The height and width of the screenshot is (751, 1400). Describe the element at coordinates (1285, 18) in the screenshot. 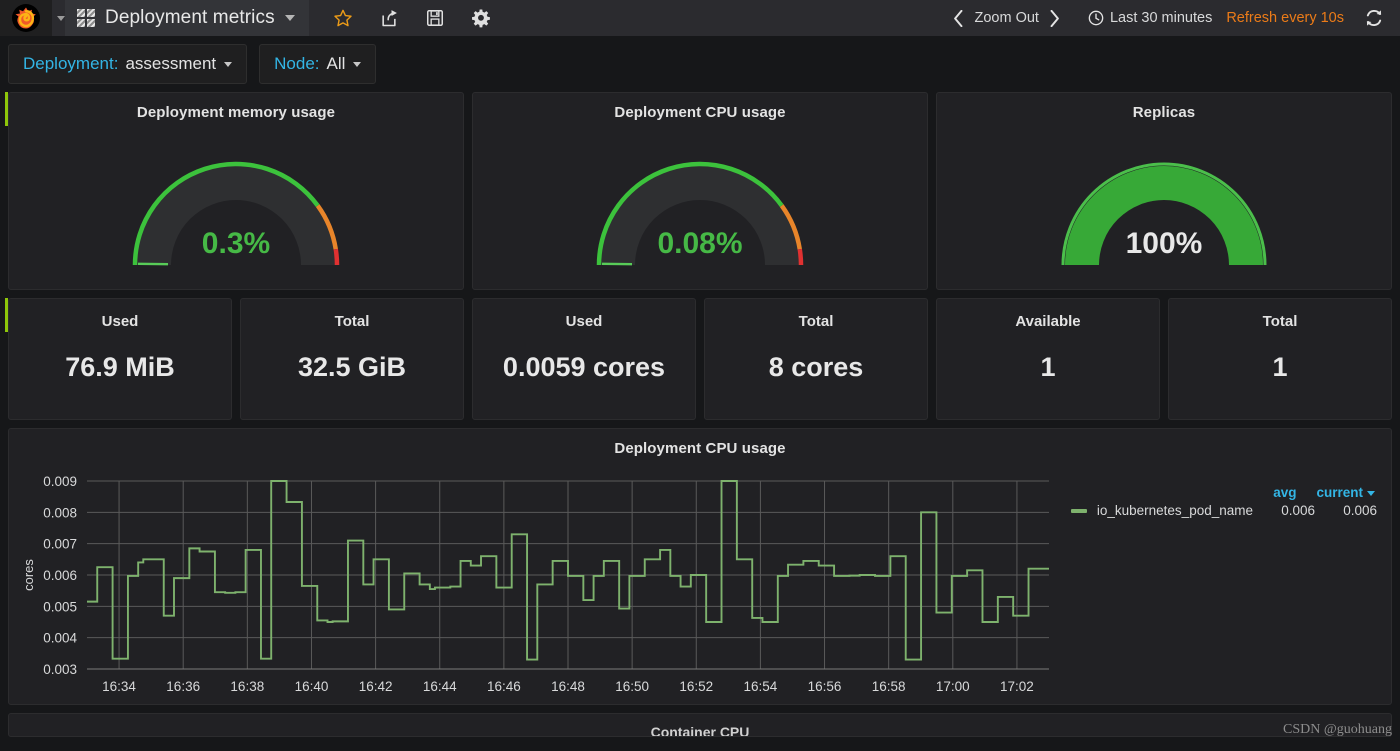

I see `refresh-interval-label: Refresh every 10s` at that location.